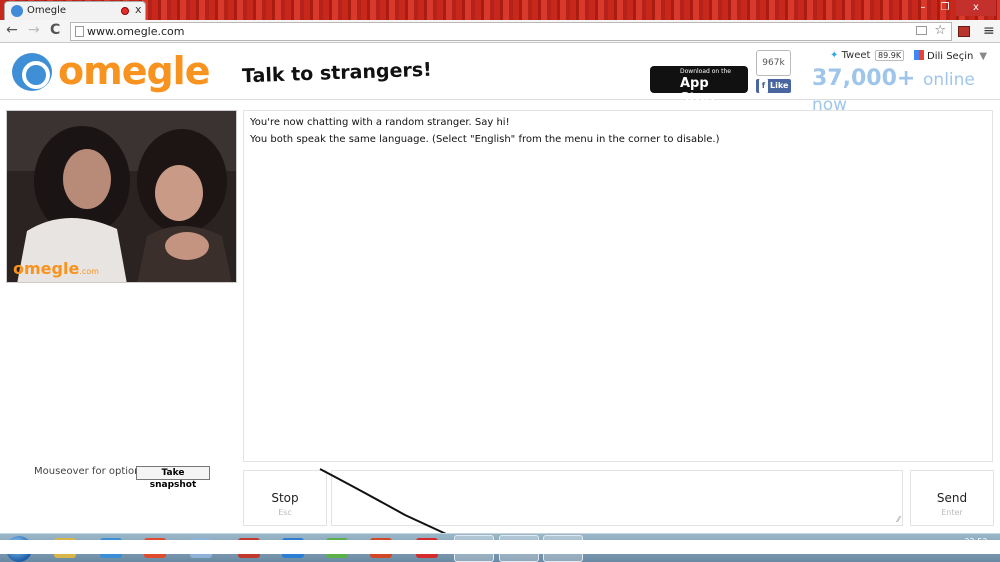 The image size is (1000, 562). I want to click on annotation-line, so click(395, 507).